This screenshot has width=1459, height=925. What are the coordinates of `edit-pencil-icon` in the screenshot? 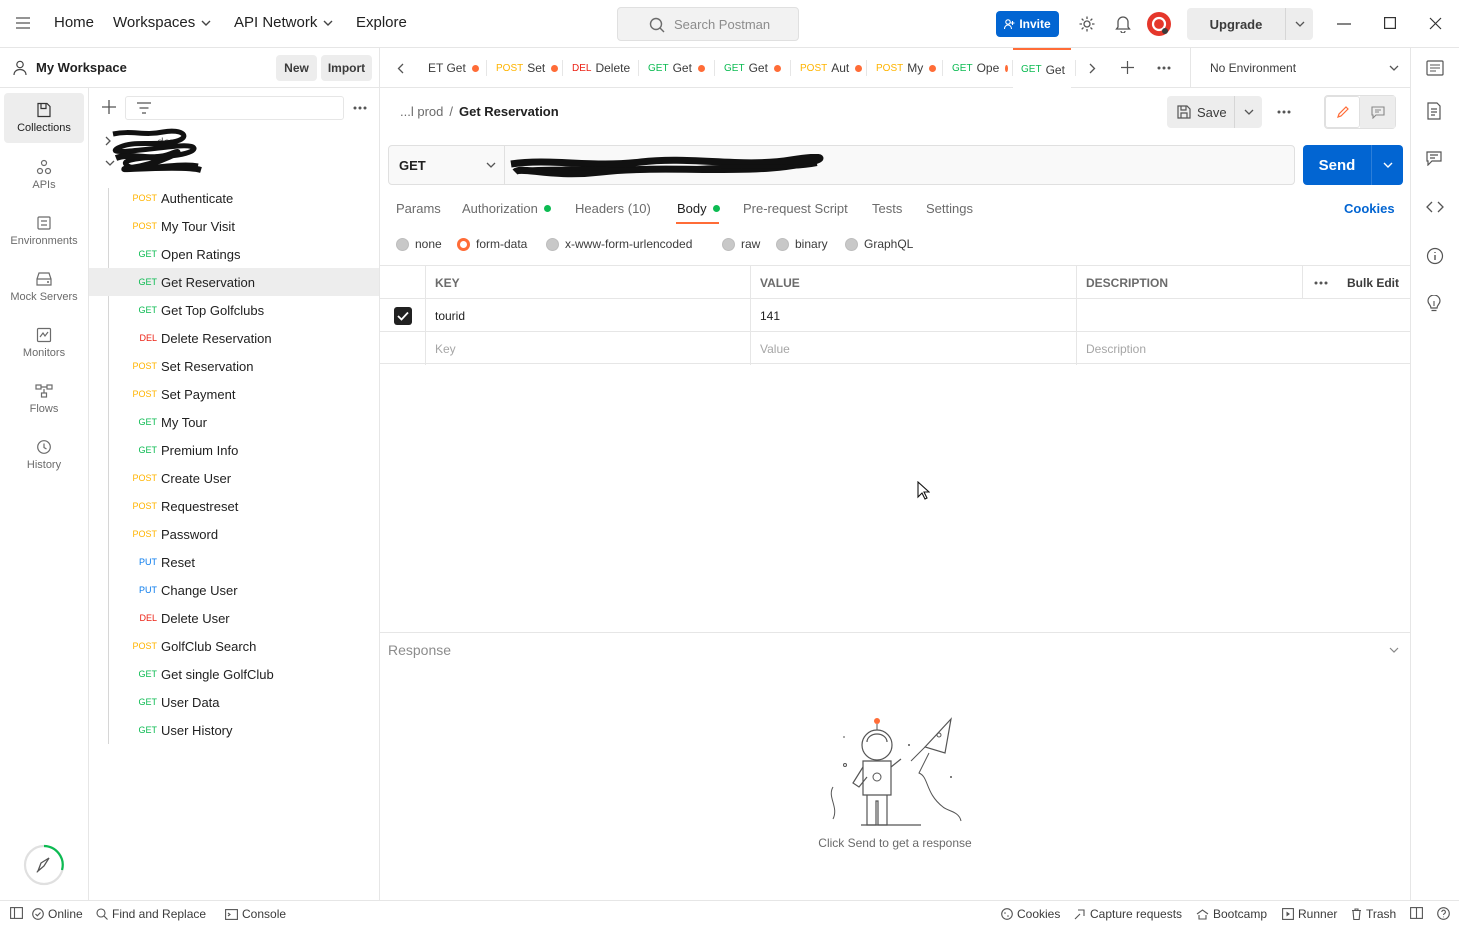 It's located at (1342, 112).